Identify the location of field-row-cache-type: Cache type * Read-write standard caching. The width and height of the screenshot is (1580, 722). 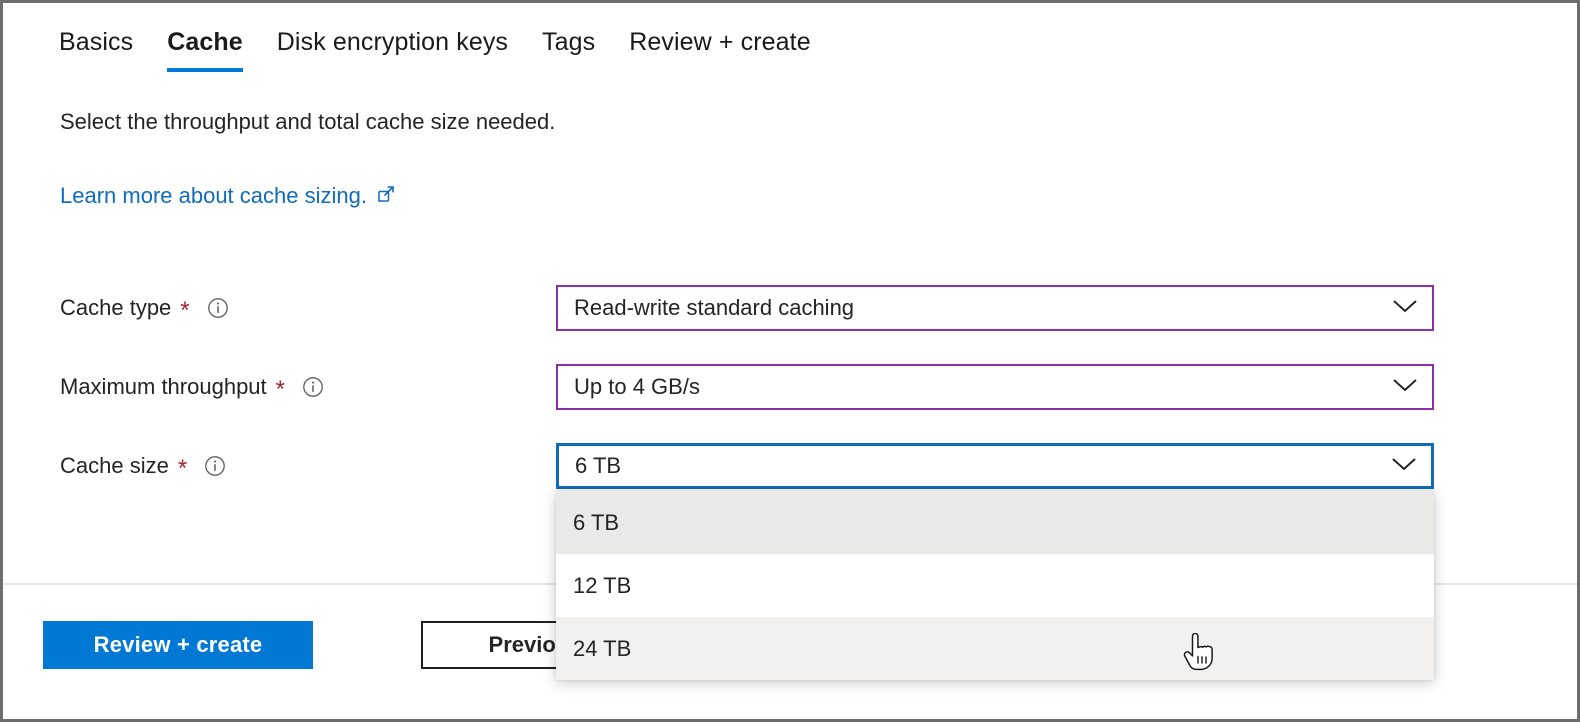
(790, 308).